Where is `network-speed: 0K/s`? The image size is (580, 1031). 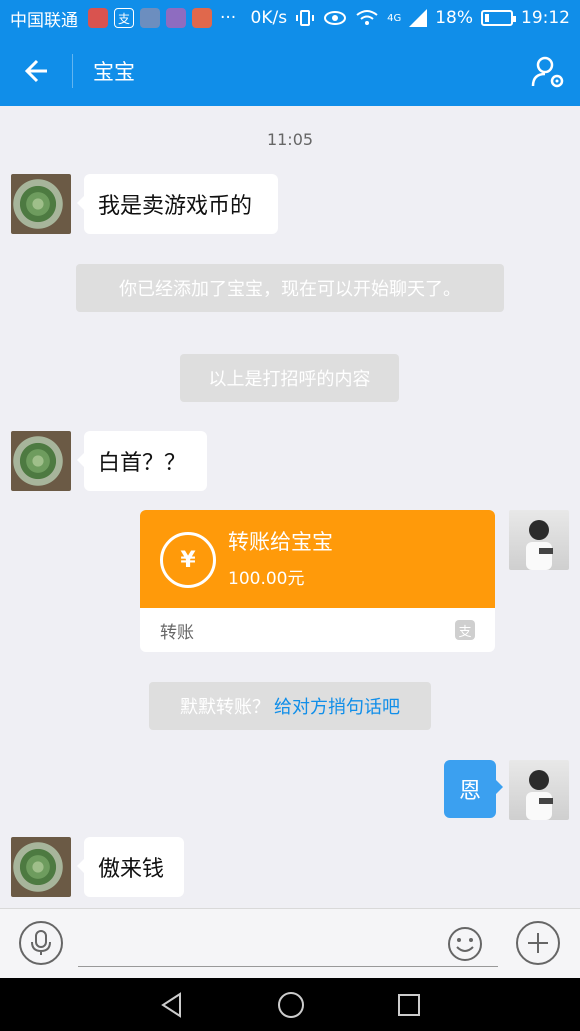
network-speed: 0K/s is located at coordinates (269, 18).